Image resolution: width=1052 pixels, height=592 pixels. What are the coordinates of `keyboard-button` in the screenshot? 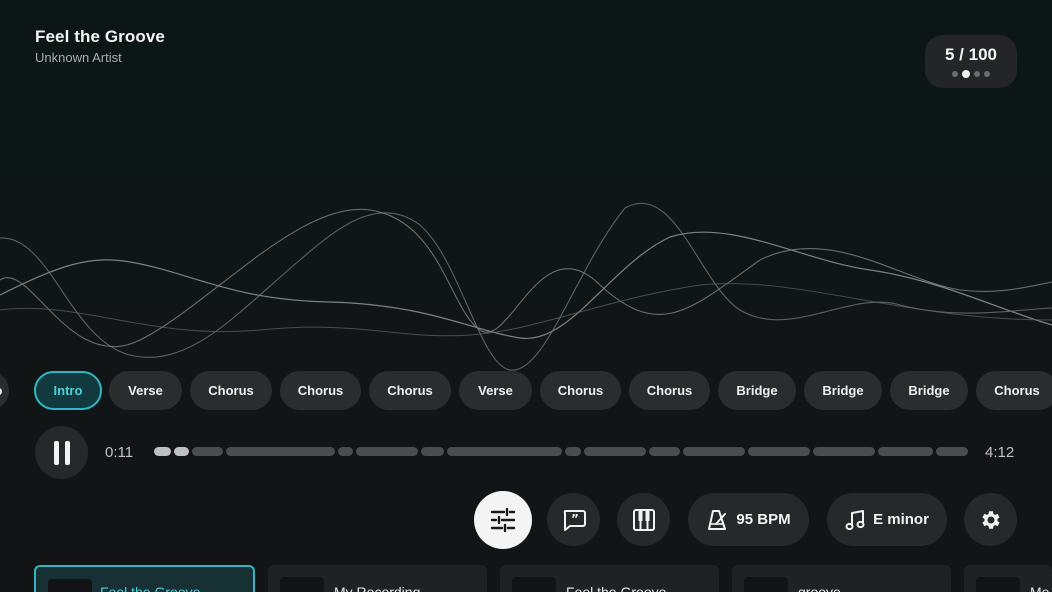 It's located at (643, 519).